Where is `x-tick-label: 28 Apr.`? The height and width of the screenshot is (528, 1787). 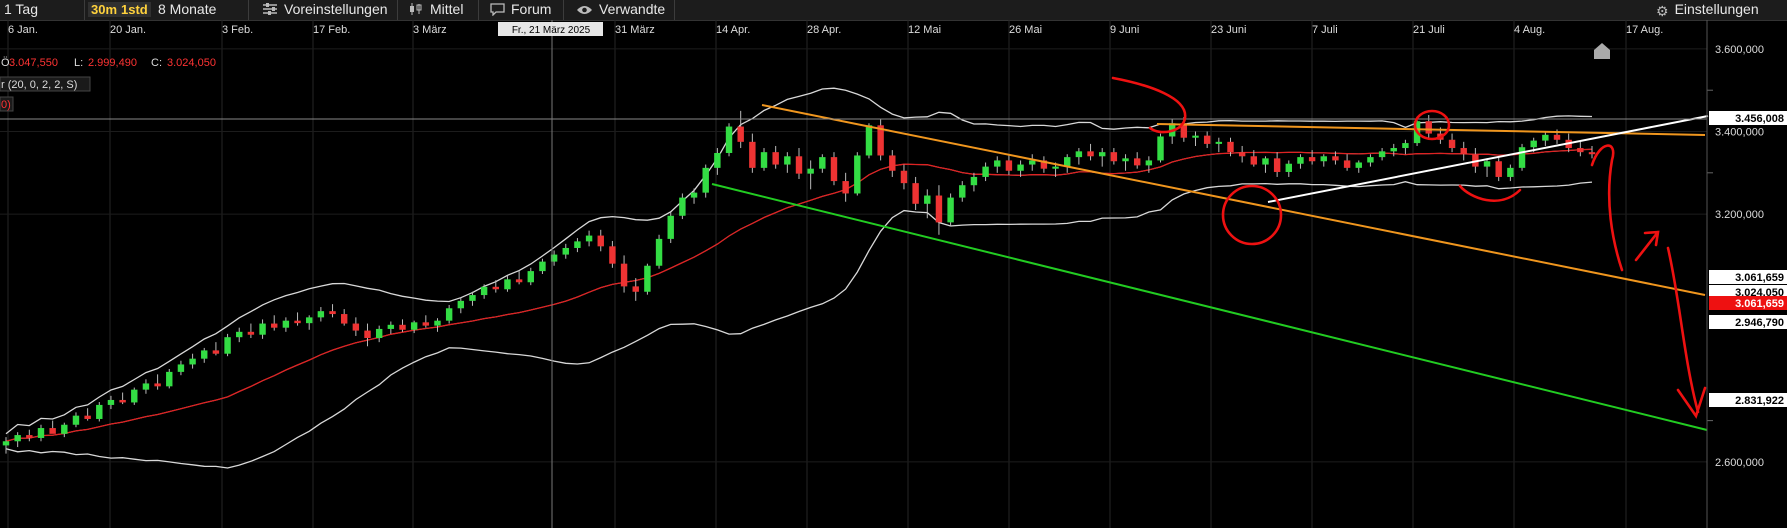
x-tick-label: 28 Apr. is located at coordinates (824, 30).